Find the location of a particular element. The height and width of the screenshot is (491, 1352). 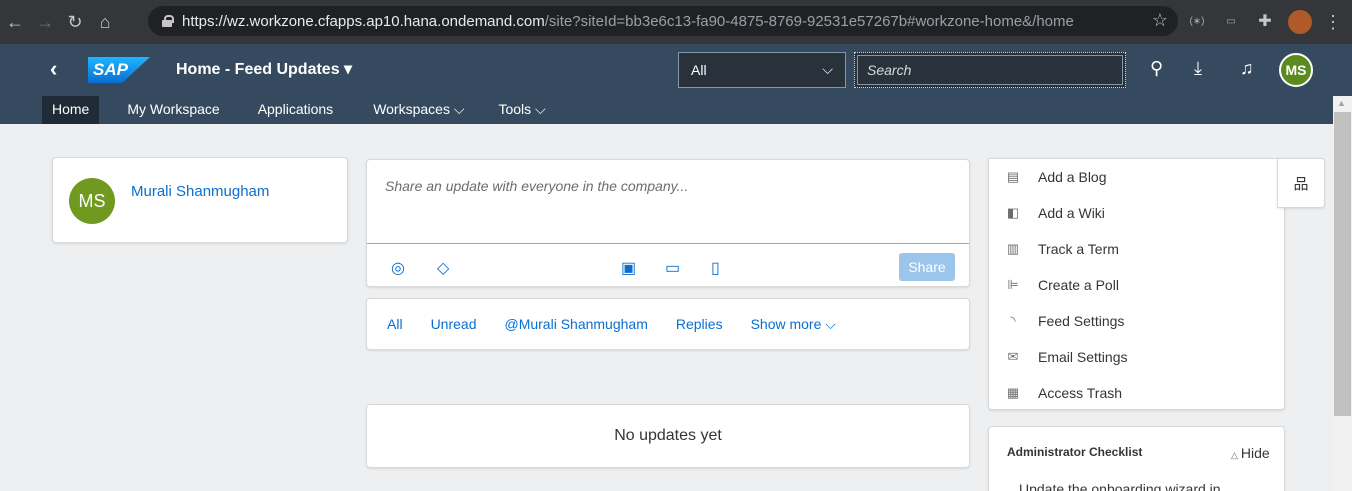

action-email-settings: ✉ Email Settings is located at coordinates (1066, 357).